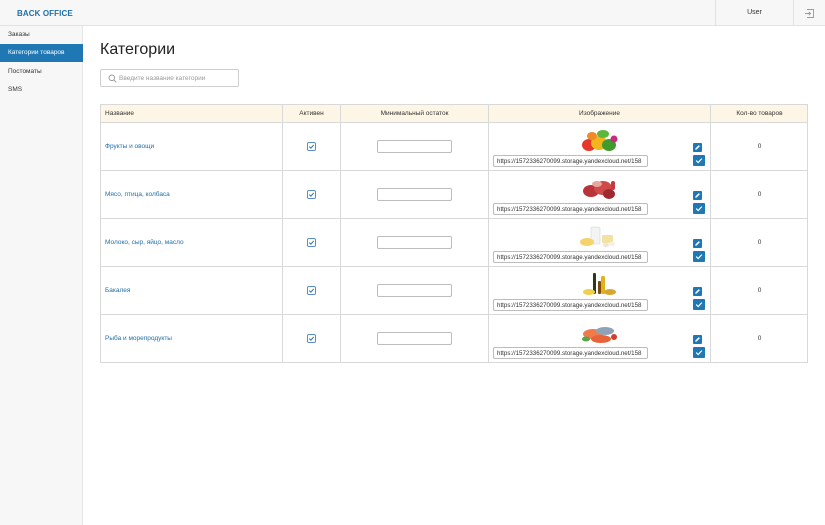 This screenshot has width=825, height=525. What do you see at coordinates (41, 275) in the screenshot?
I see `sidebar: Заказы Категории товаров Постоматы SMS` at bounding box center [41, 275].